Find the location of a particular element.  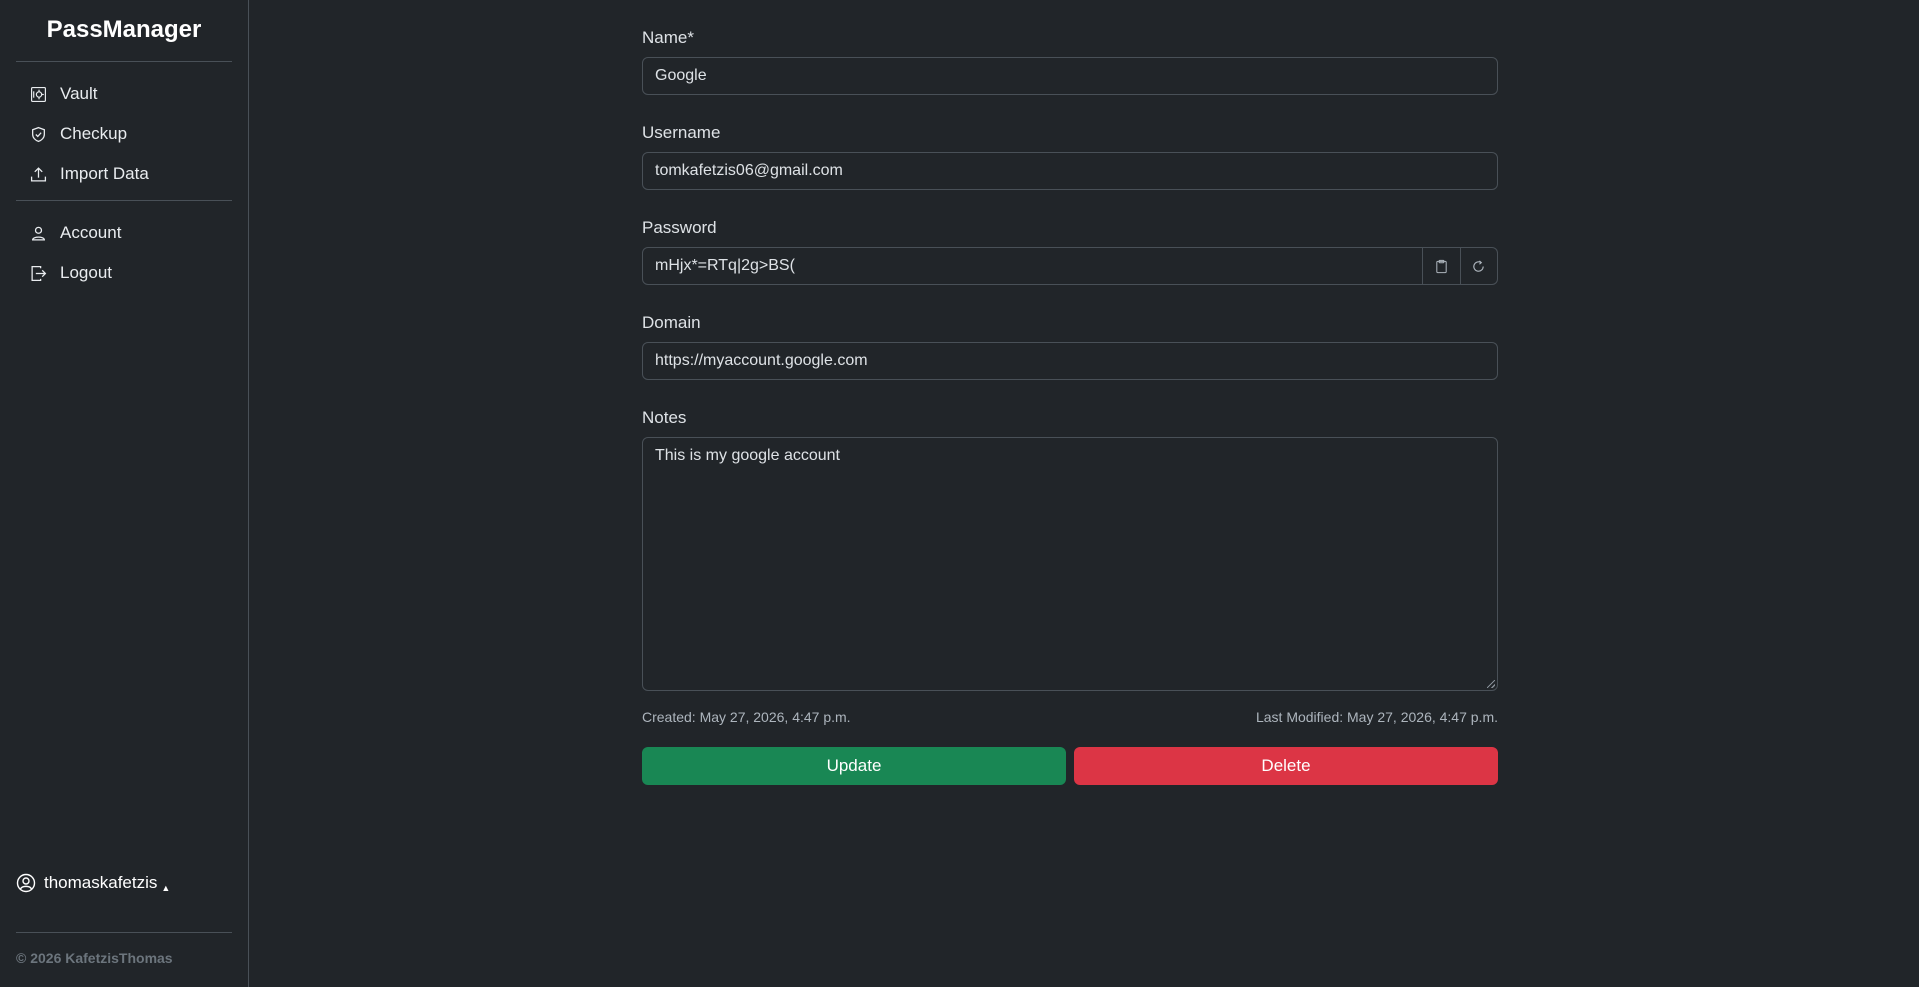

copy-password-button is located at coordinates (1442, 266).